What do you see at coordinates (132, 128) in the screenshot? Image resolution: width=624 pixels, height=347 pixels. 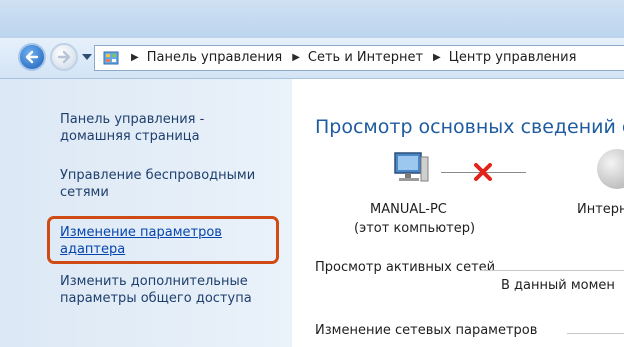 I see `sidebar-item-control-panel-home: Панель управления - домашняя страница` at bounding box center [132, 128].